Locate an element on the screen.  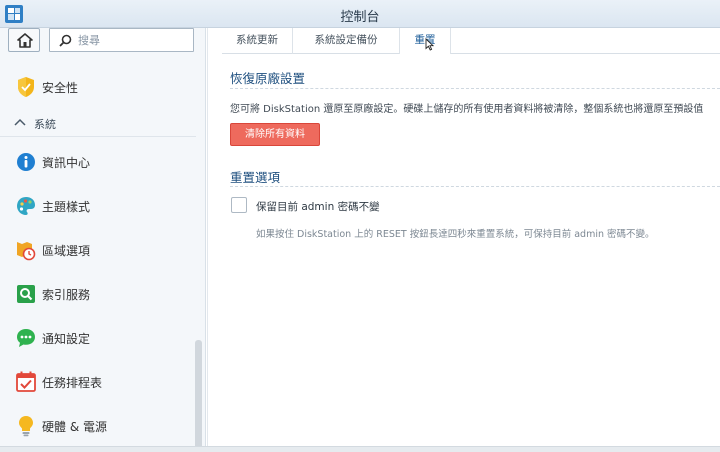
sidebar-item-indexing-service: 索引服務 is located at coordinates (98, 294).